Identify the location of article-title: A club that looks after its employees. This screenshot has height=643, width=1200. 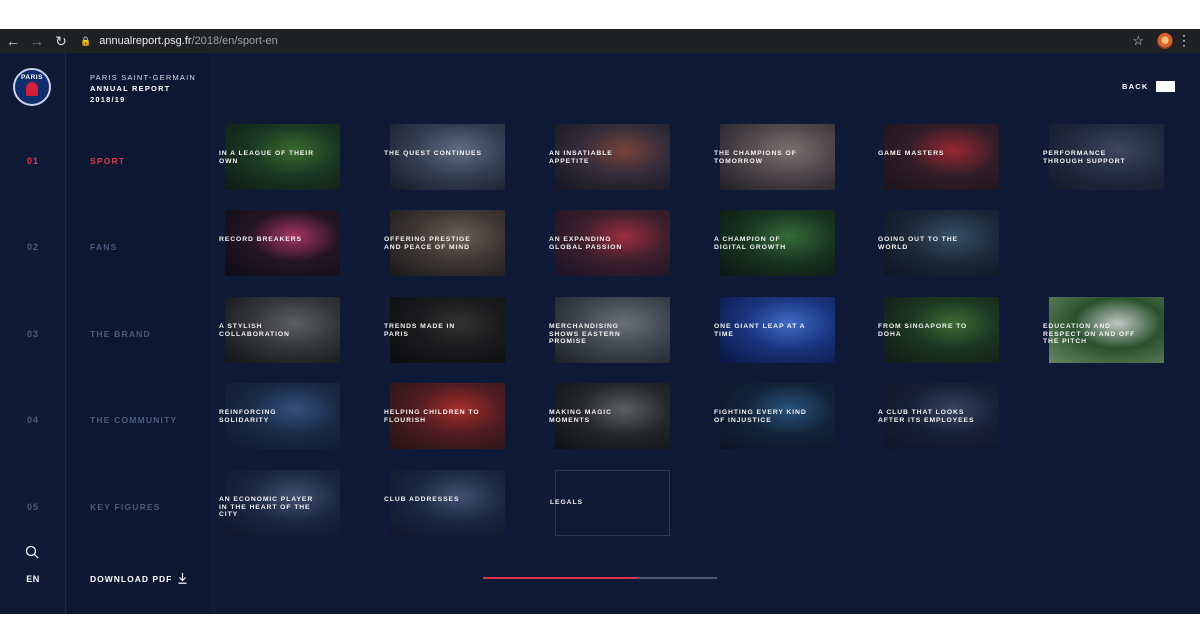
(926, 416).